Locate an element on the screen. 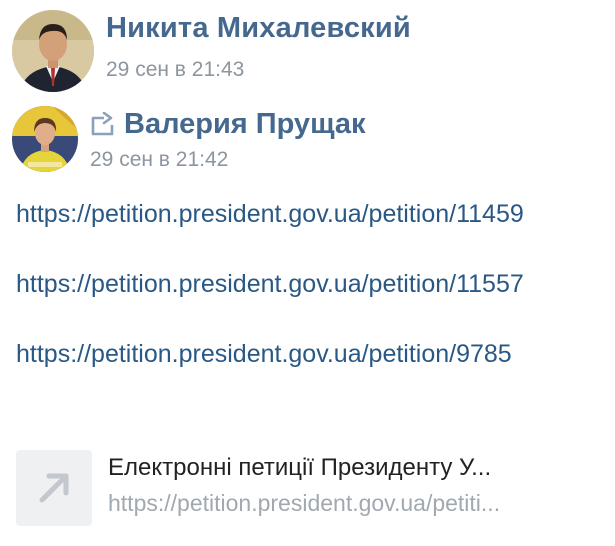 This screenshot has height=546, width=615. post-header: Никита Михалевский 29 сен в 21:43 is located at coordinates (307, 51).